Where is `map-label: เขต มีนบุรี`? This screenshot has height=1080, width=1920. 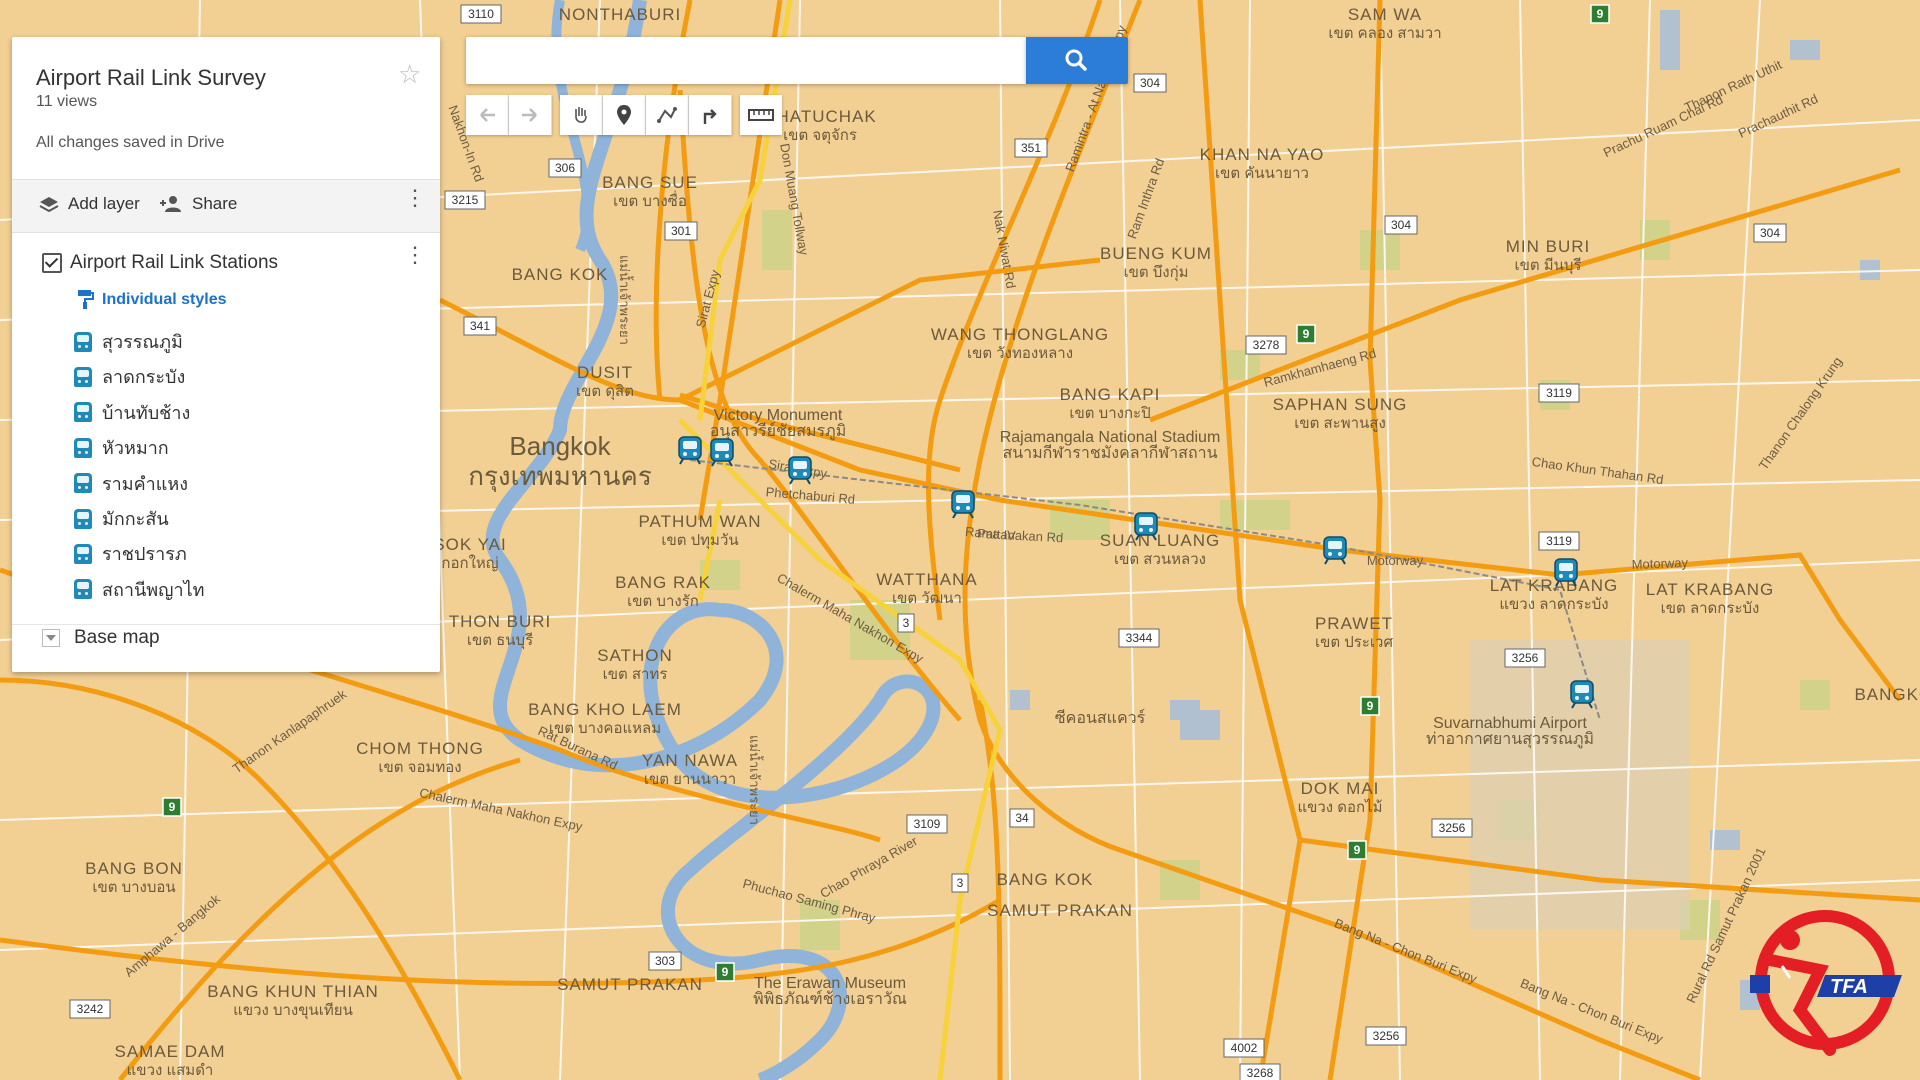 map-label: เขต มีนบุรี is located at coordinates (1547, 266).